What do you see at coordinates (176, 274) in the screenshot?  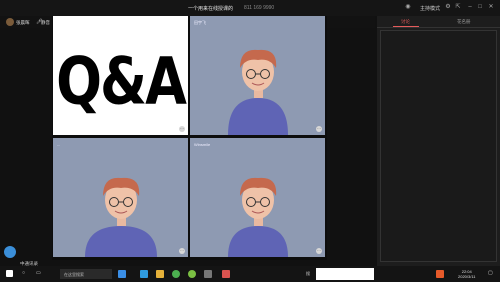 I see `chrome-icon` at bounding box center [176, 274].